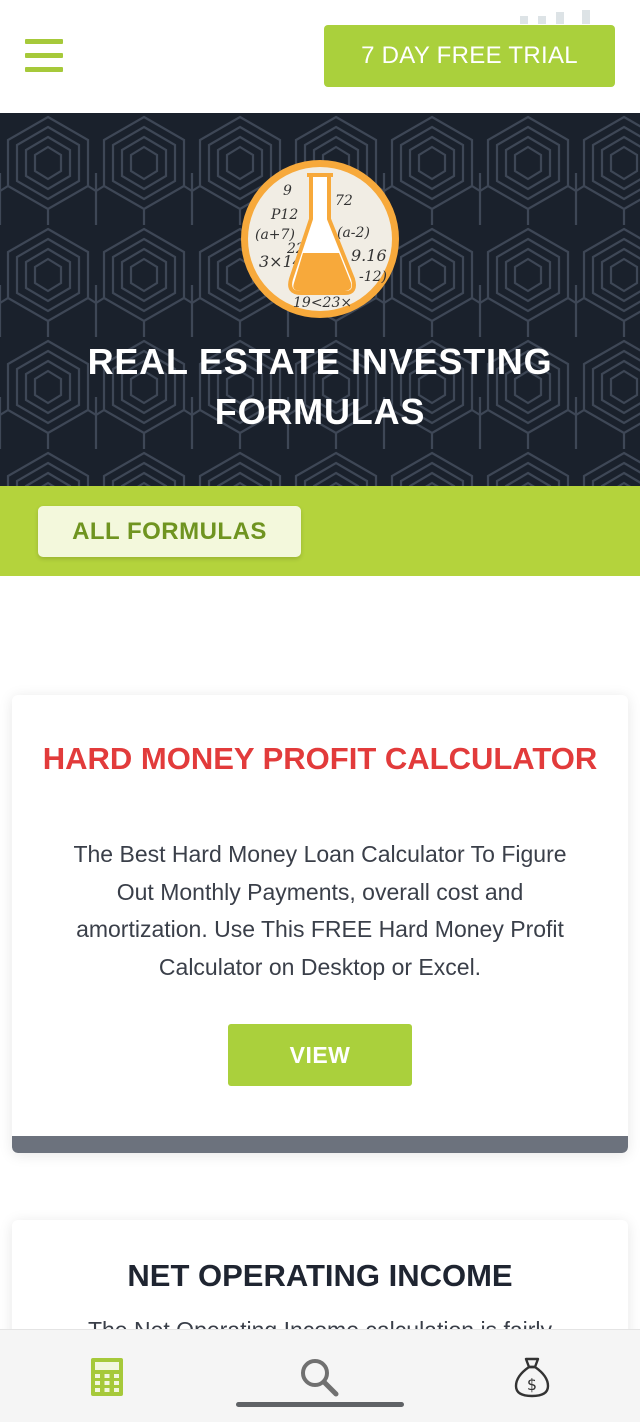  Describe the element at coordinates (322, 303) in the screenshot. I see `svg-text: 19<23×` at that location.